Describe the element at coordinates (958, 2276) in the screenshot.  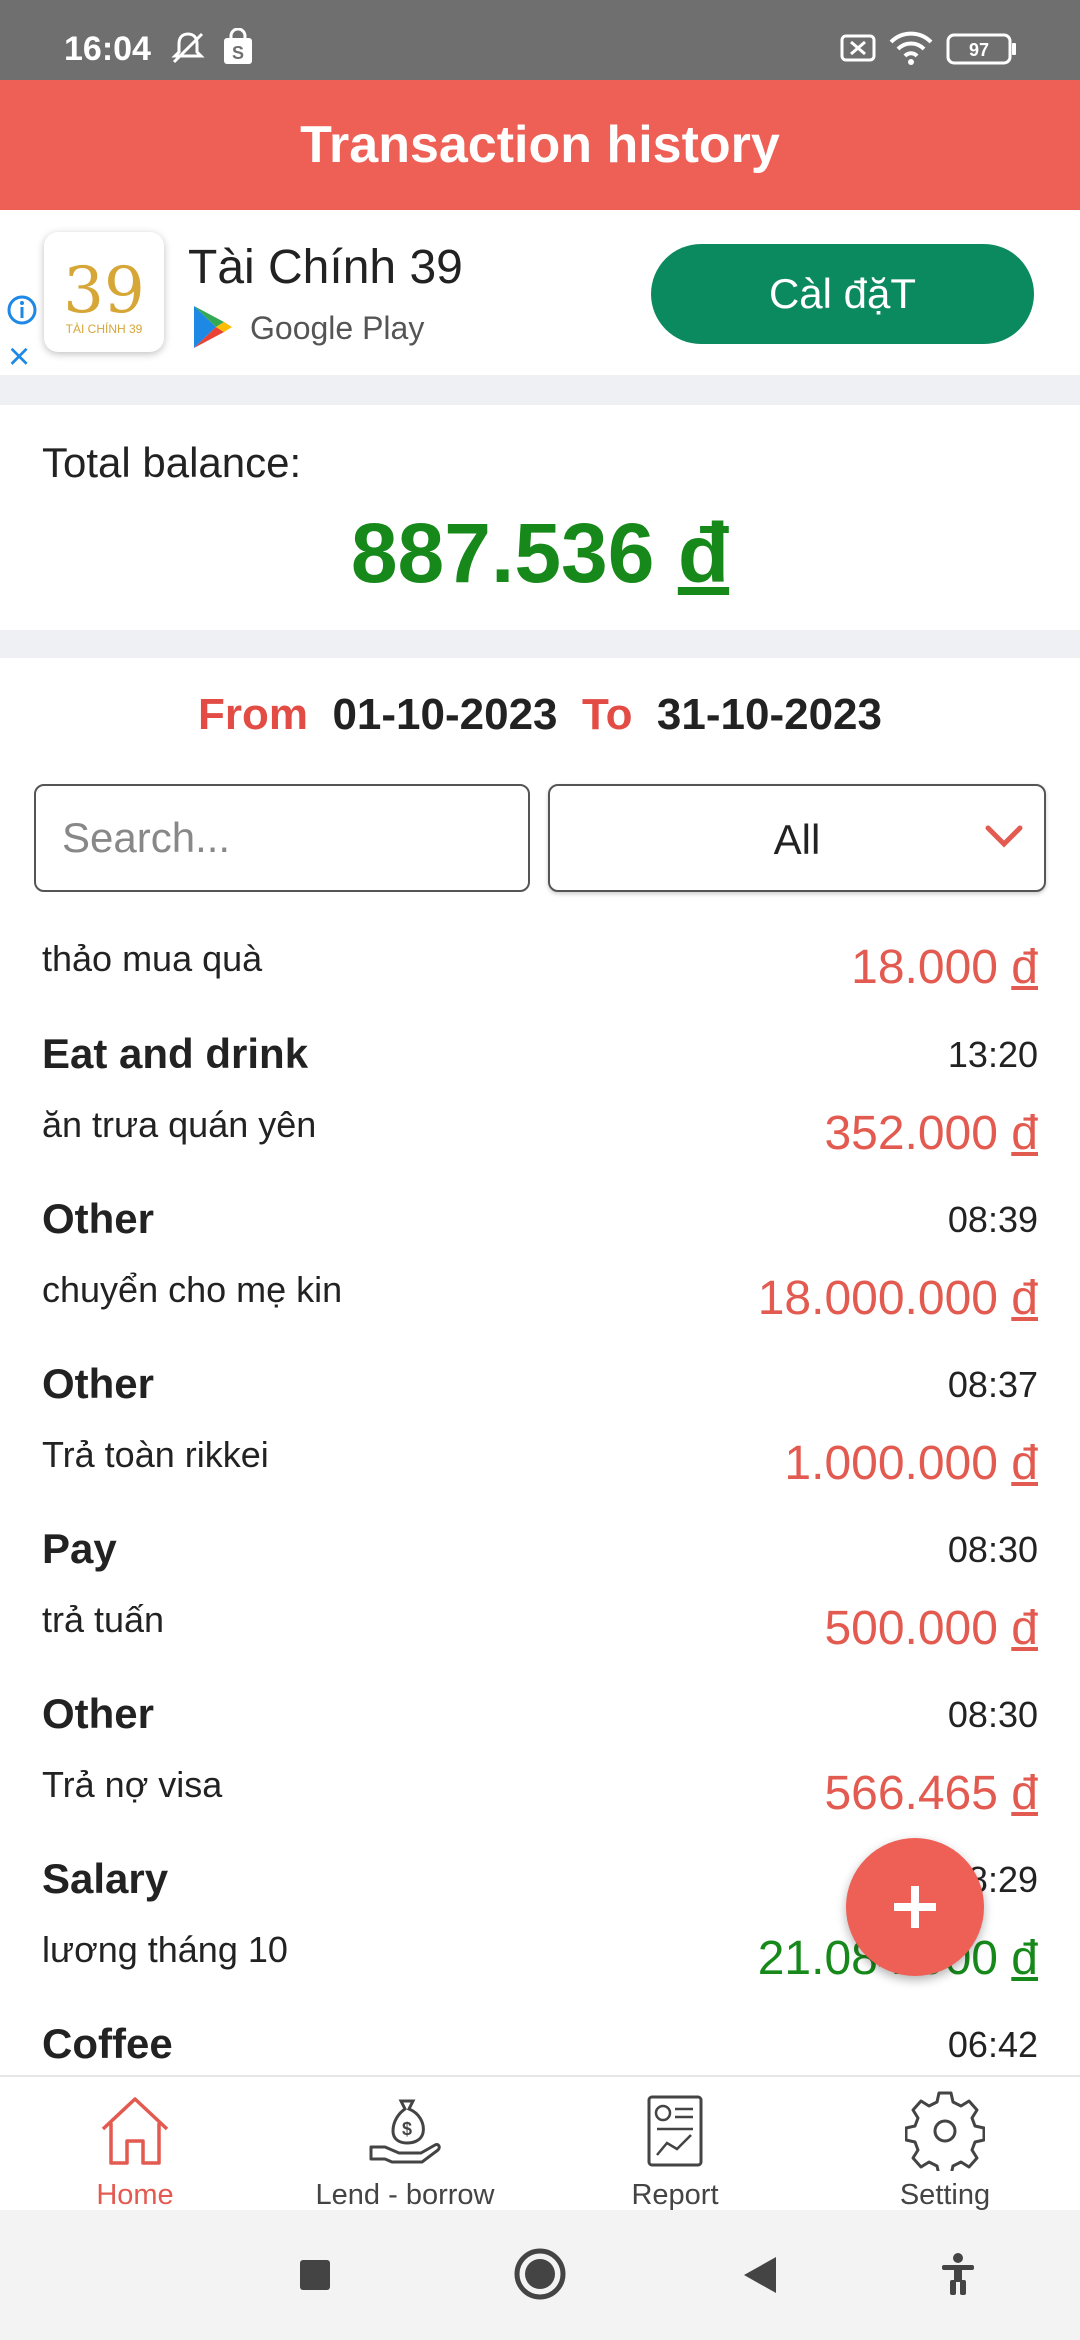
I see `accessibility-icon` at that location.